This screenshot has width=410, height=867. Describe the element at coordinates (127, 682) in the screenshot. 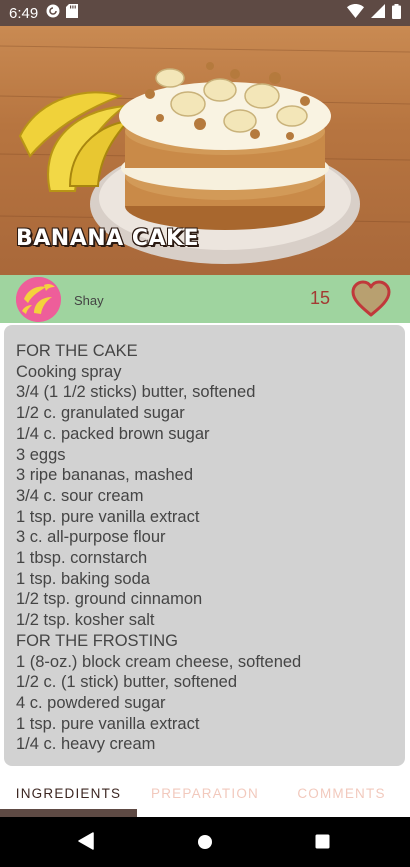

I see `ingredient-line: 1/2 c. (1 stick) butter, softened` at that location.